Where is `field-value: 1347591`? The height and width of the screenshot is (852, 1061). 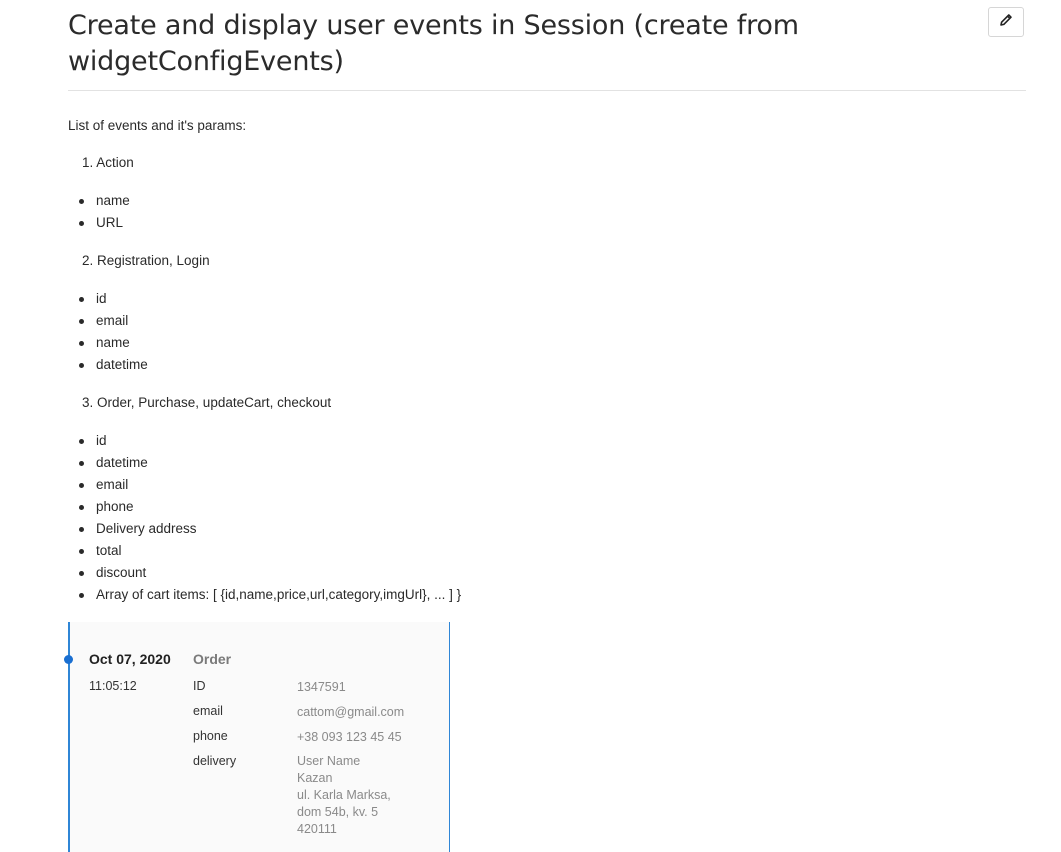 field-value: 1347591 is located at coordinates (321, 687).